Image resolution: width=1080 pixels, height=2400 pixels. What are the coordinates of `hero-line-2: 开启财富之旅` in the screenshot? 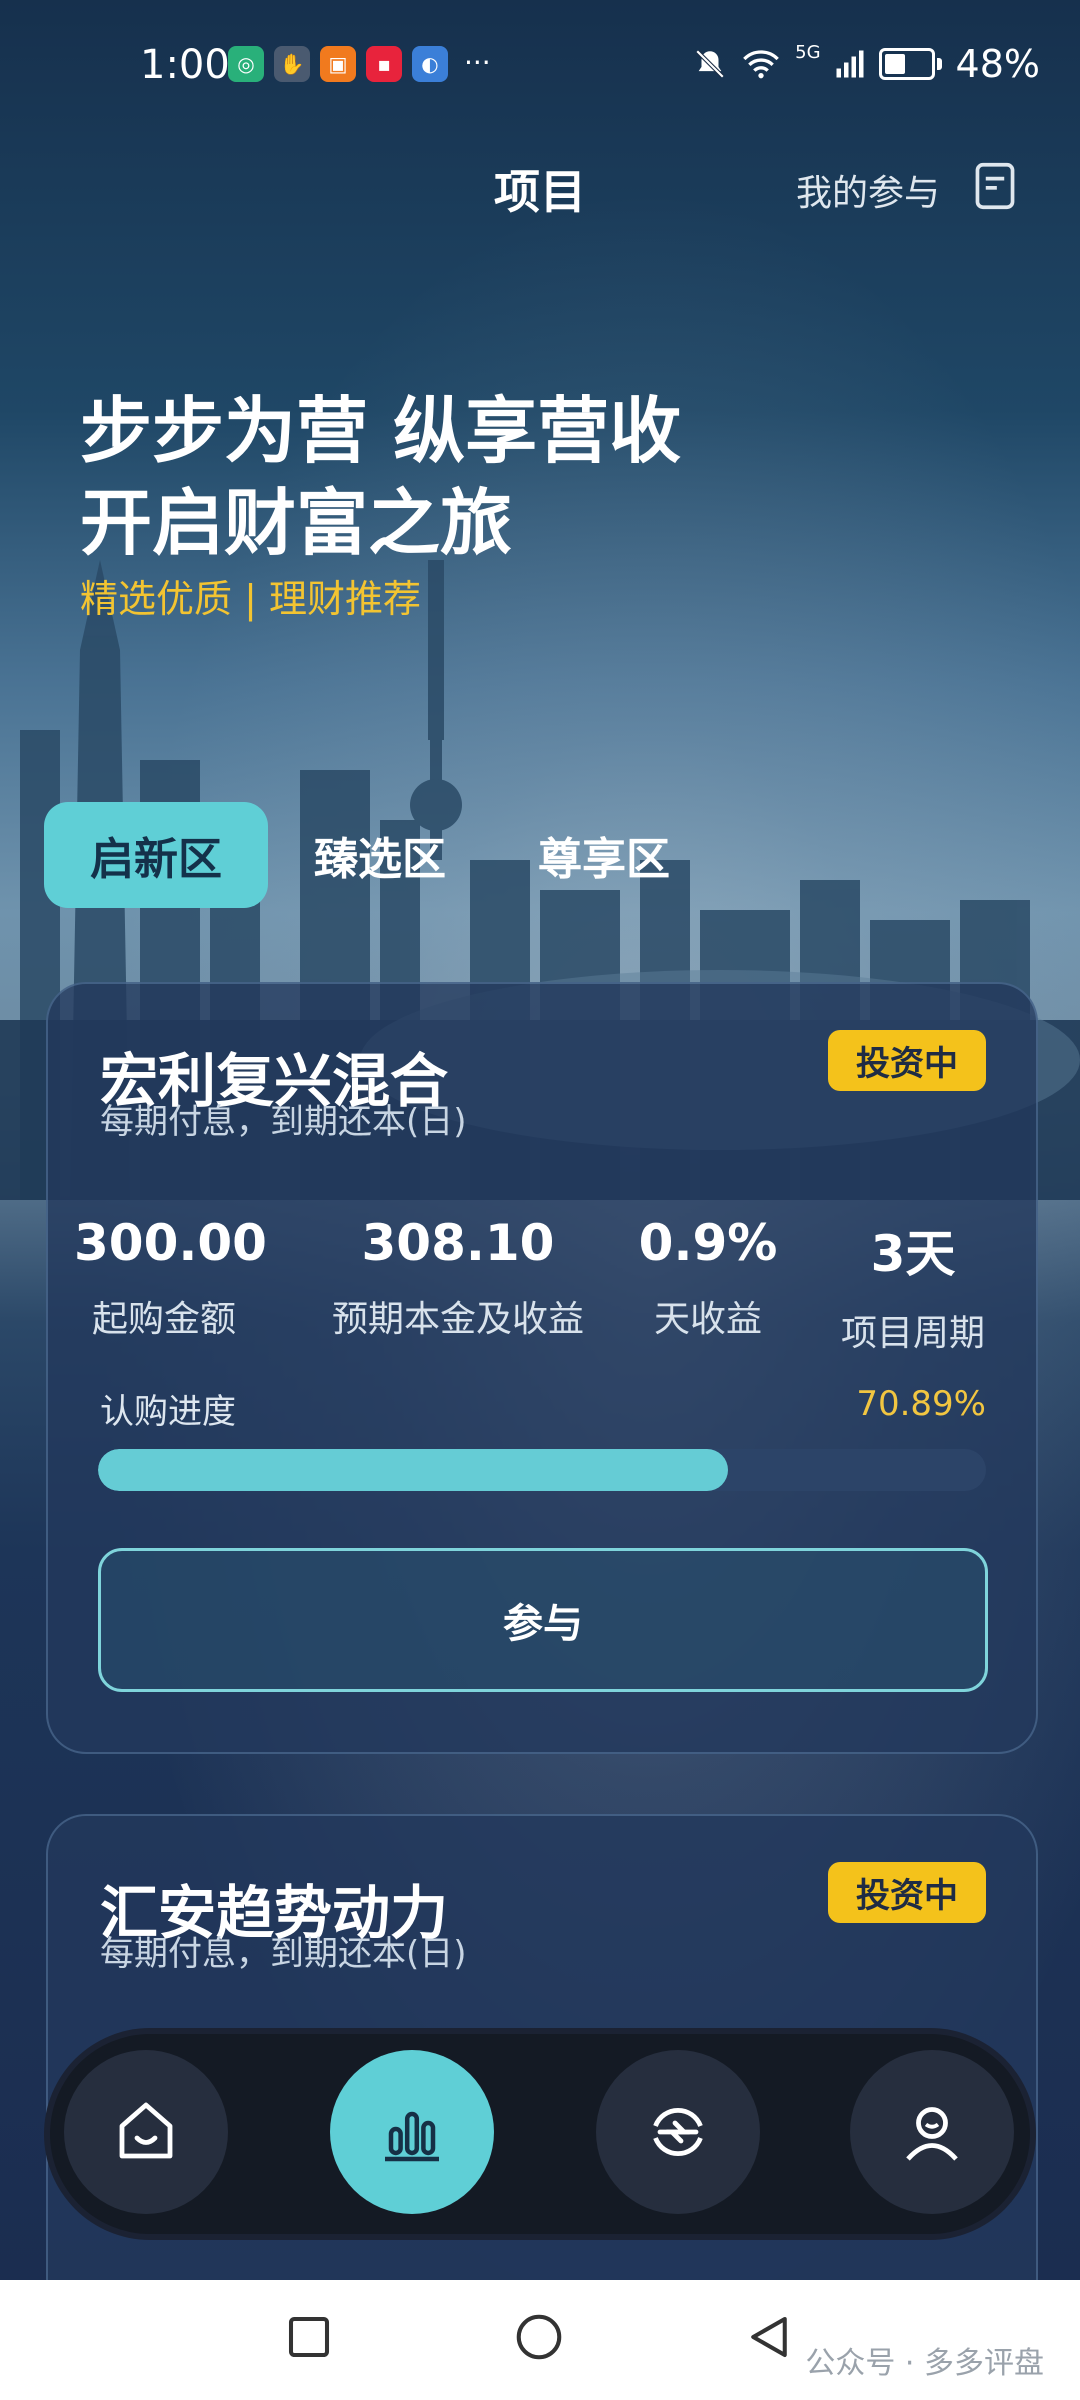 It's located at (296, 523).